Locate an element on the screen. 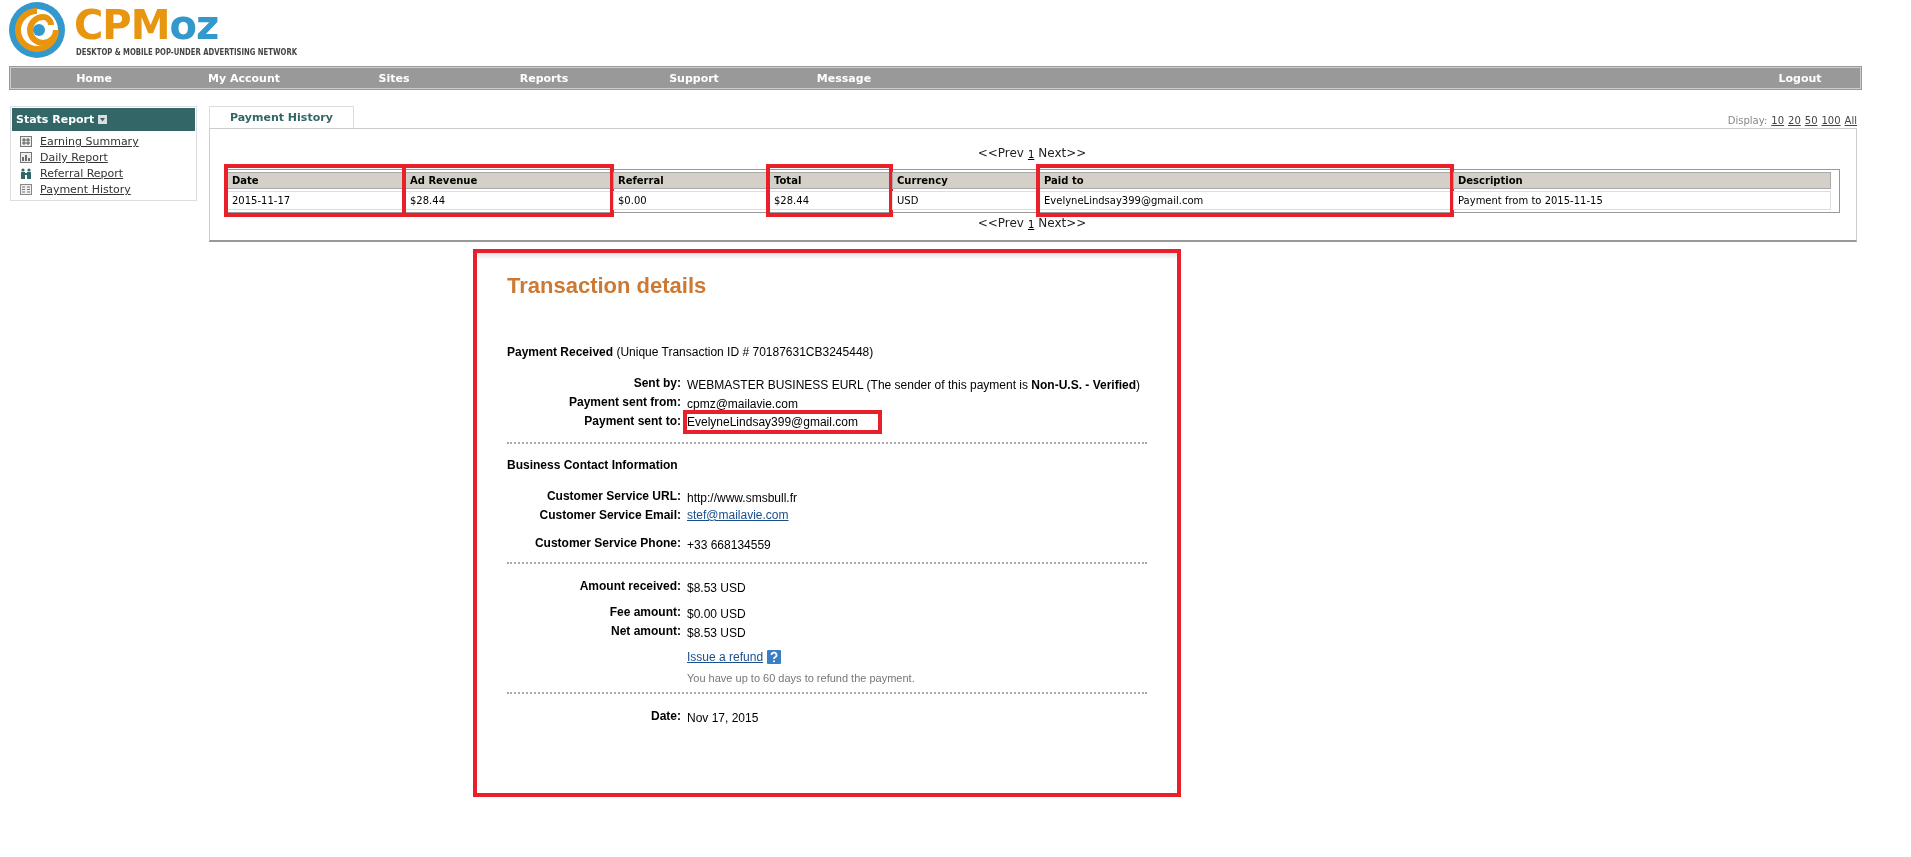  sidebar-link: Payment History is located at coordinates (103, 189).